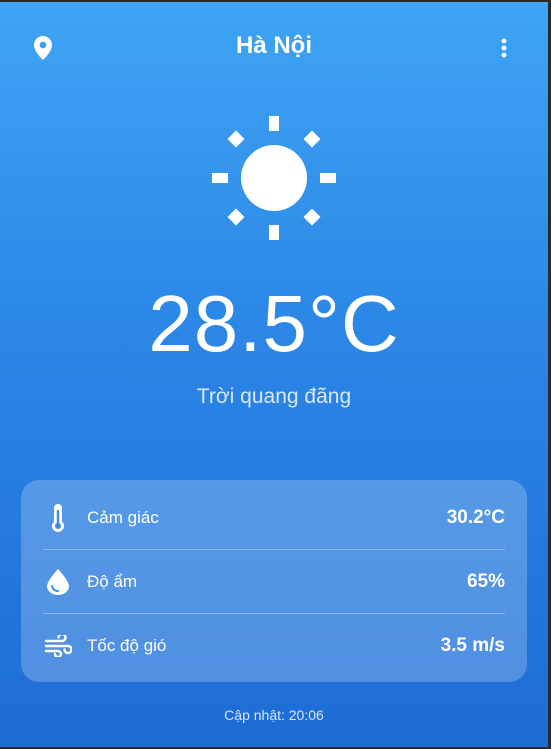  What do you see at coordinates (274, 715) in the screenshot?
I see `last-updated: Cập nhật: 20:06` at bounding box center [274, 715].